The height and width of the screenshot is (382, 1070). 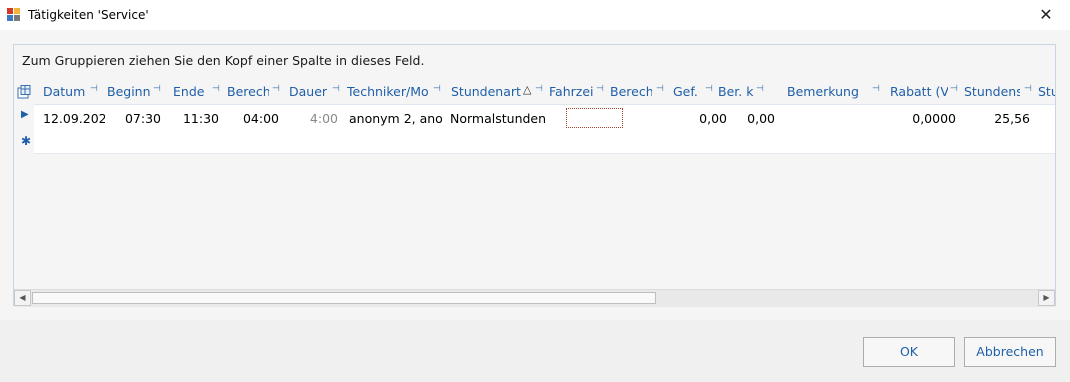 What do you see at coordinates (388, 93) in the screenshot?
I see `column-header-techniker: Techniker/Mo` at bounding box center [388, 93].